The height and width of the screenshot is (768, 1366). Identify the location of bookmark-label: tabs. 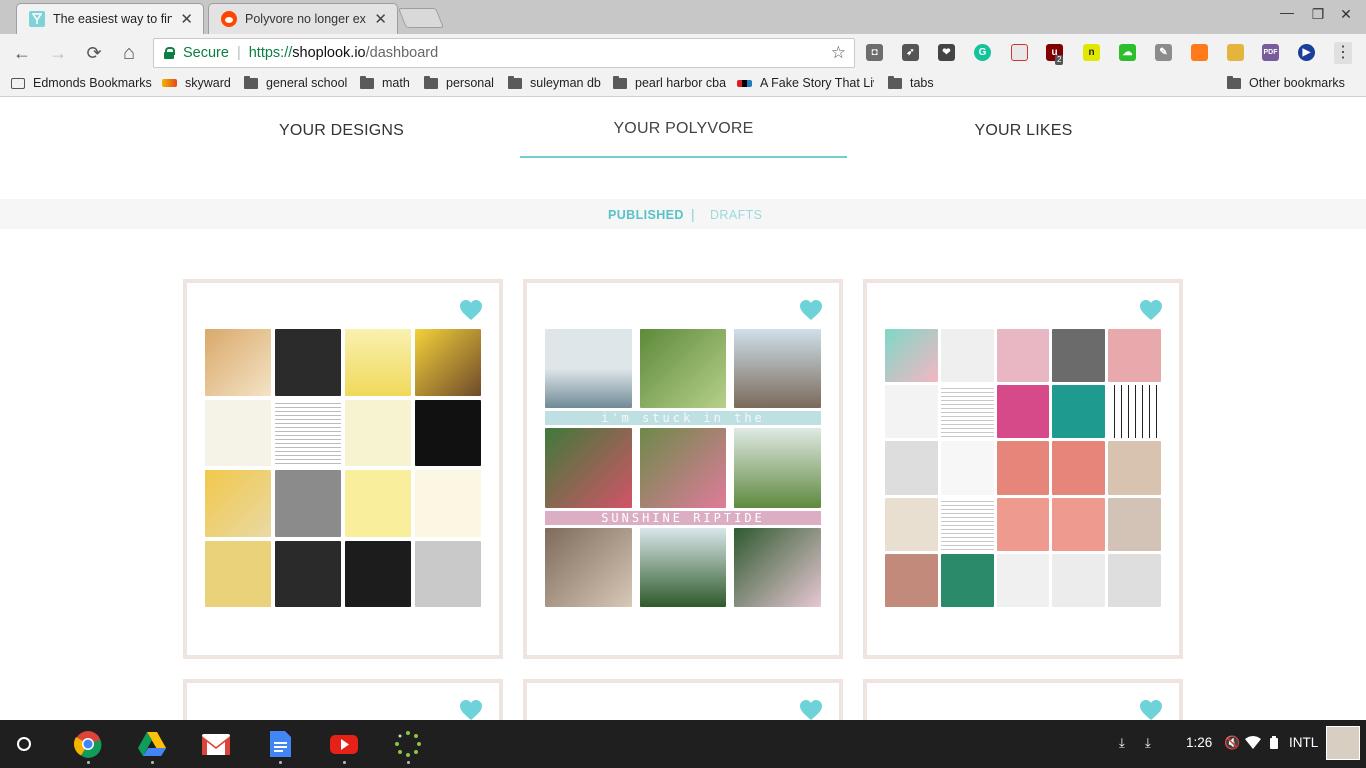
(922, 83).